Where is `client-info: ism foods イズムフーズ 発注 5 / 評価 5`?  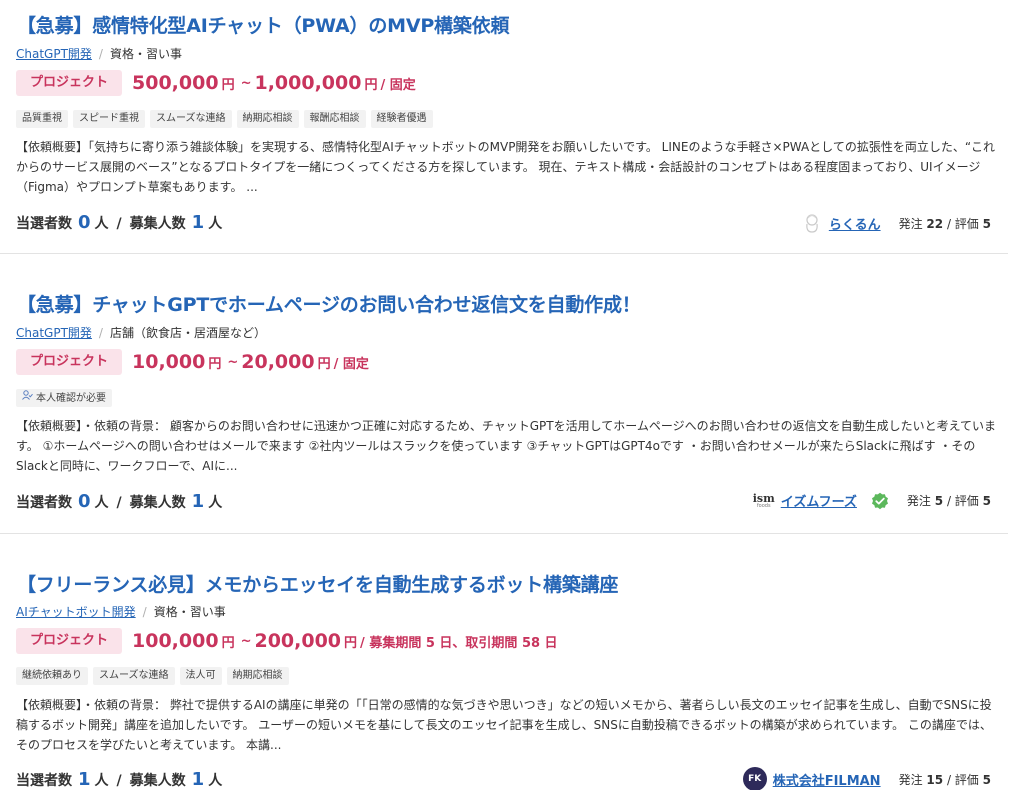
client-info: ism foods イズムフーズ 発注 5 / 評価 5 is located at coordinates (872, 500).